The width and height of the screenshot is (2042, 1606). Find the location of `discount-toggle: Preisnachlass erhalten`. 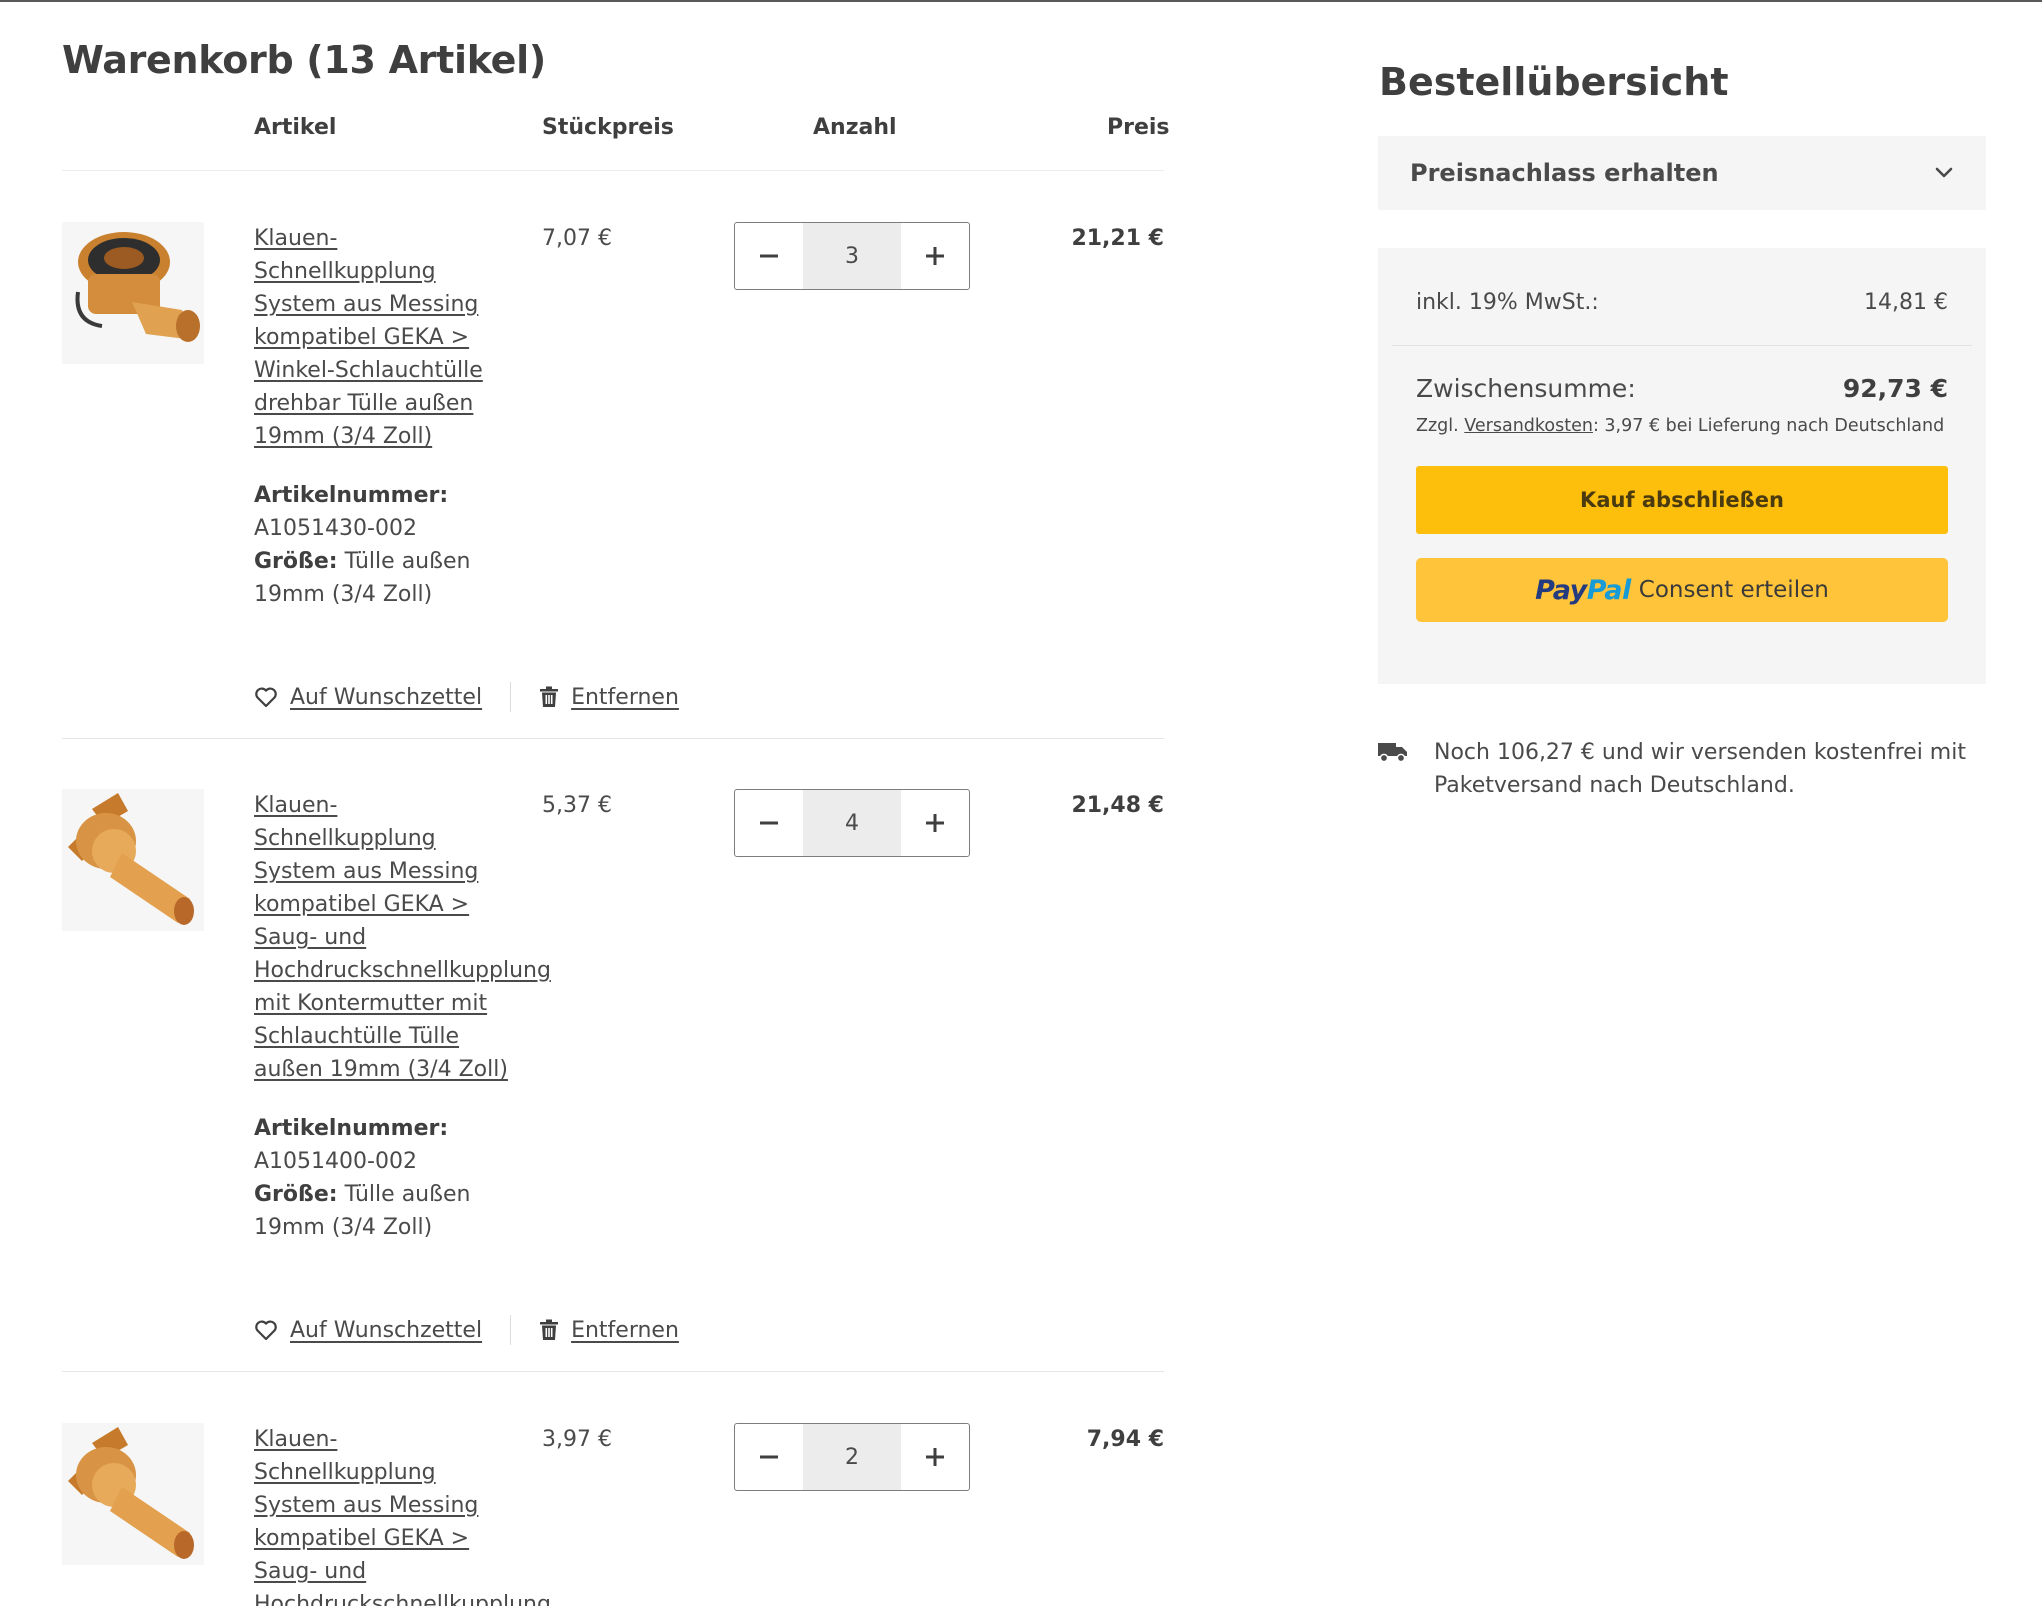

discount-toggle: Preisnachlass erhalten is located at coordinates (1682, 173).